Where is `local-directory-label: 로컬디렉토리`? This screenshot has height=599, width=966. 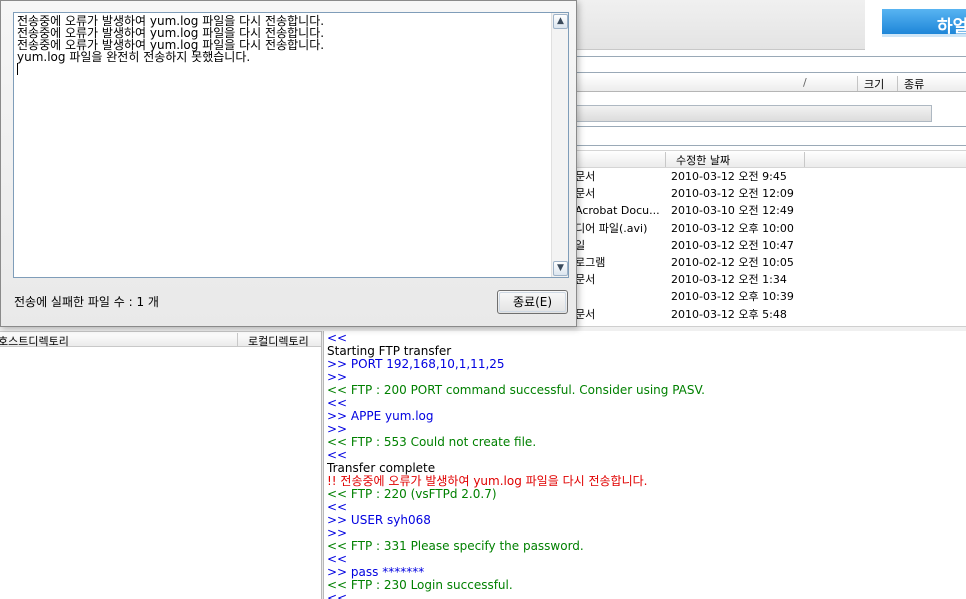 local-directory-label: 로컬디렉토리 is located at coordinates (273, 340).